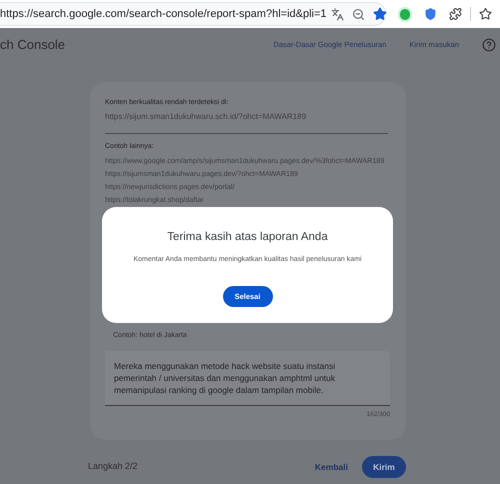  Describe the element at coordinates (331, 467) in the screenshot. I see `back-button: Kembali` at that location.